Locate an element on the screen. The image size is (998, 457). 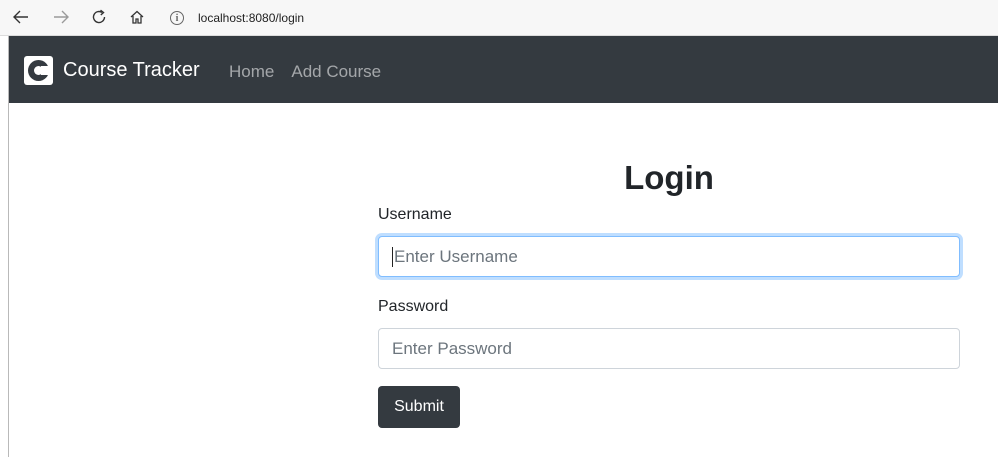
nav-link-home: Home is located at coordinates (251, 72).